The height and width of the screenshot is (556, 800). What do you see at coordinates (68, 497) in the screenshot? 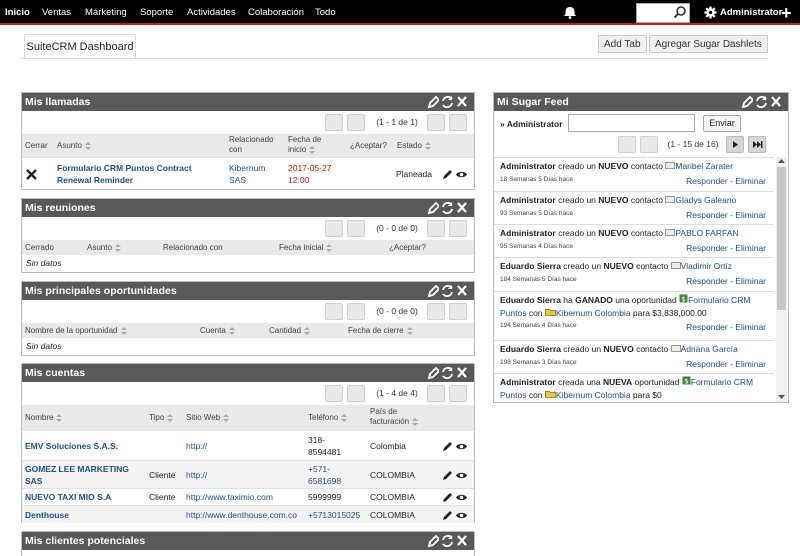
I see `account-name: NUEVO TAXI MIO S.A` at bounding box center [68, 497].